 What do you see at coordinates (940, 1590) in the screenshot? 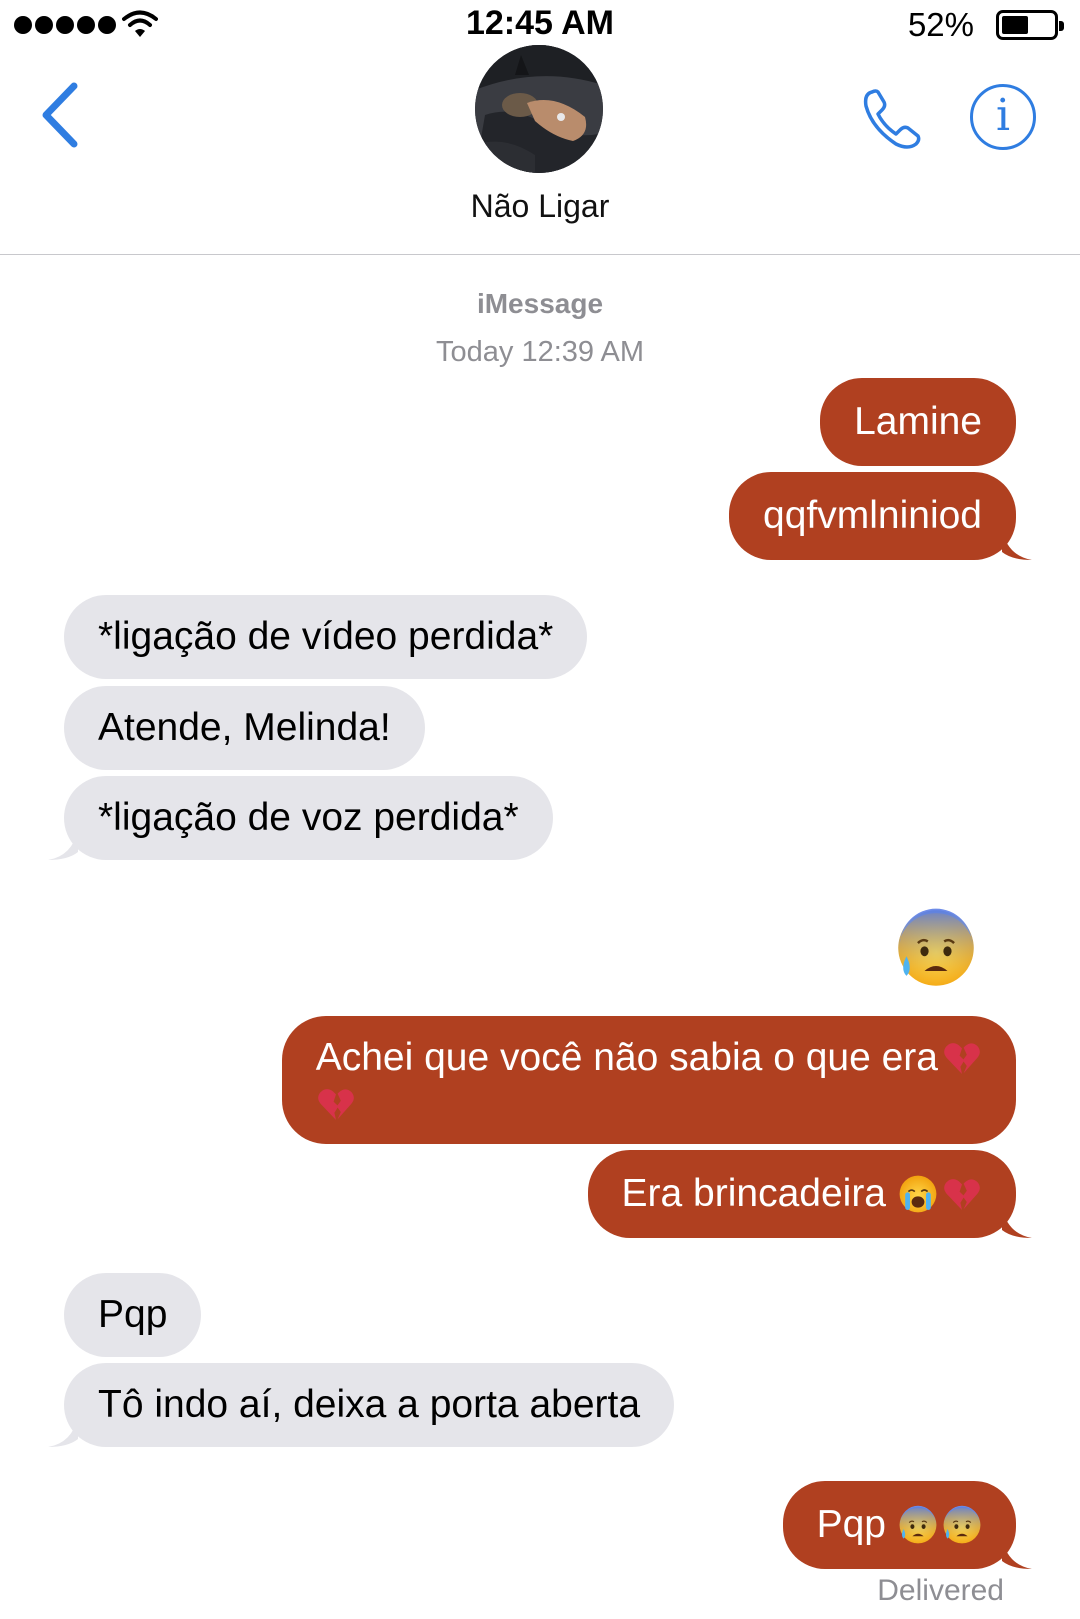
I see `delivery-status: Delivered` at bounding box center [940, 1590].